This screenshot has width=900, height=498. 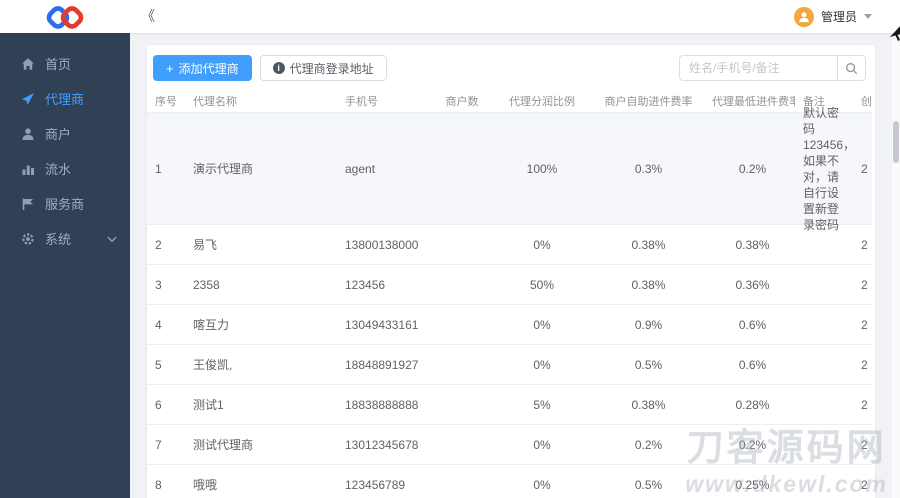 I want to click on cell-name: 演示代理商, so click(x=223, y=169).